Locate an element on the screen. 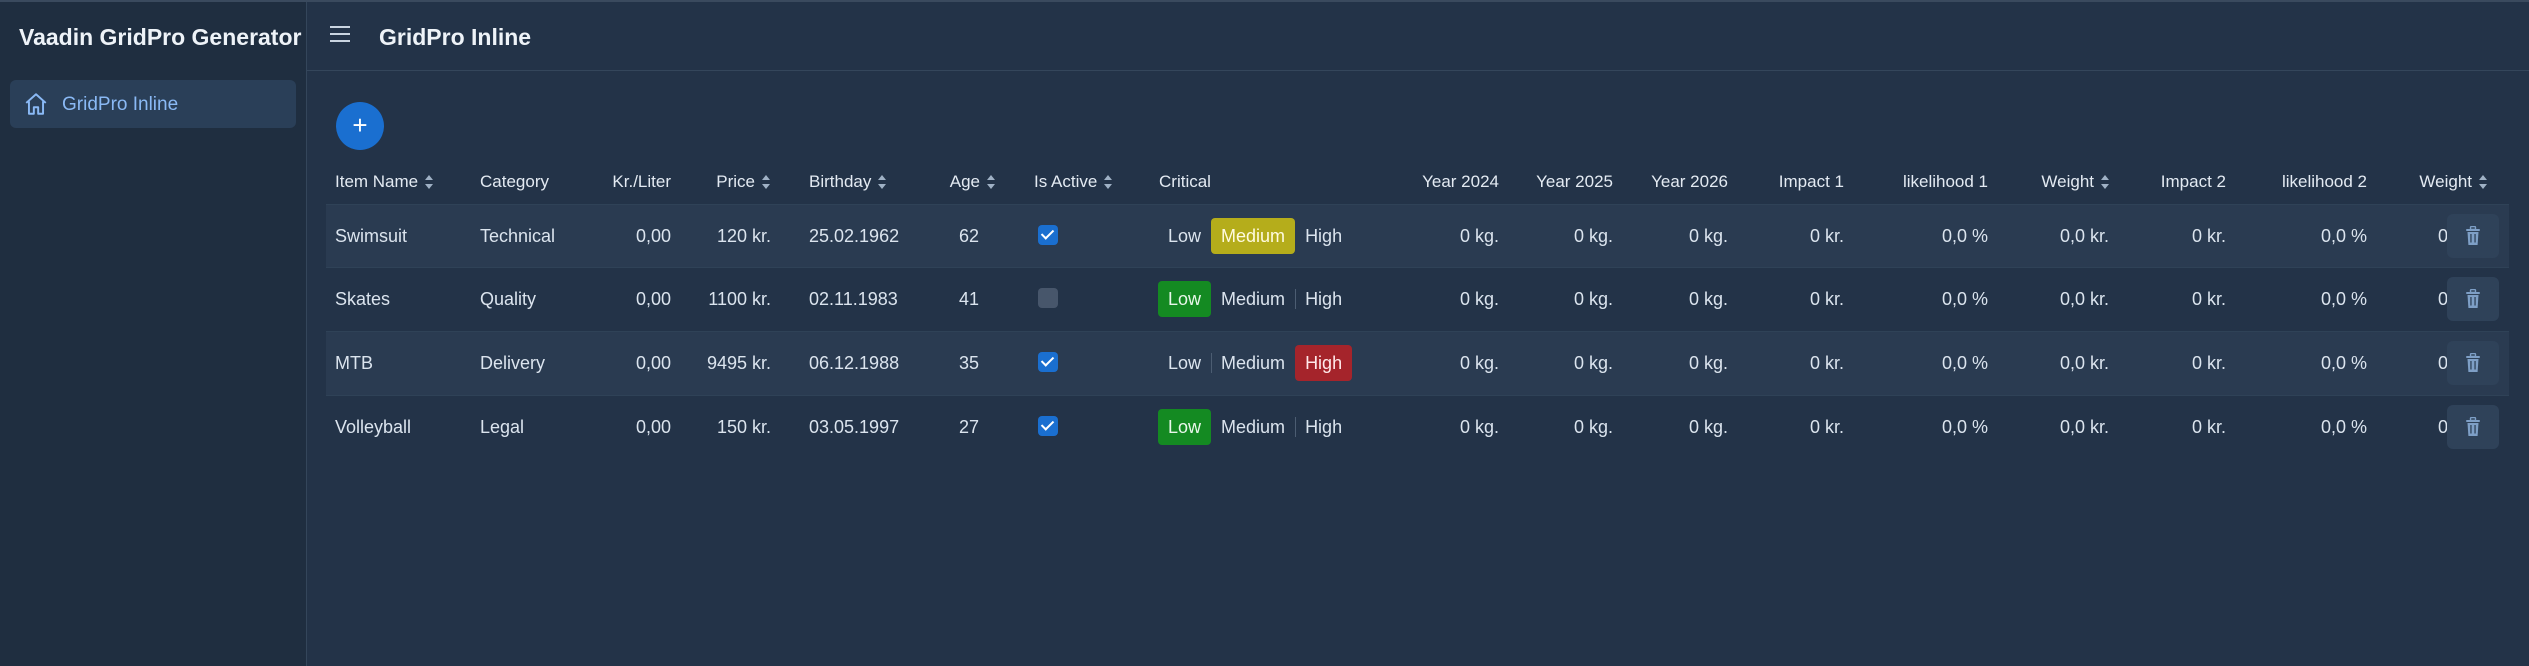 This screenshot has height=666, width=2529. column-header-age: Age is located at coordinates (960, 182).